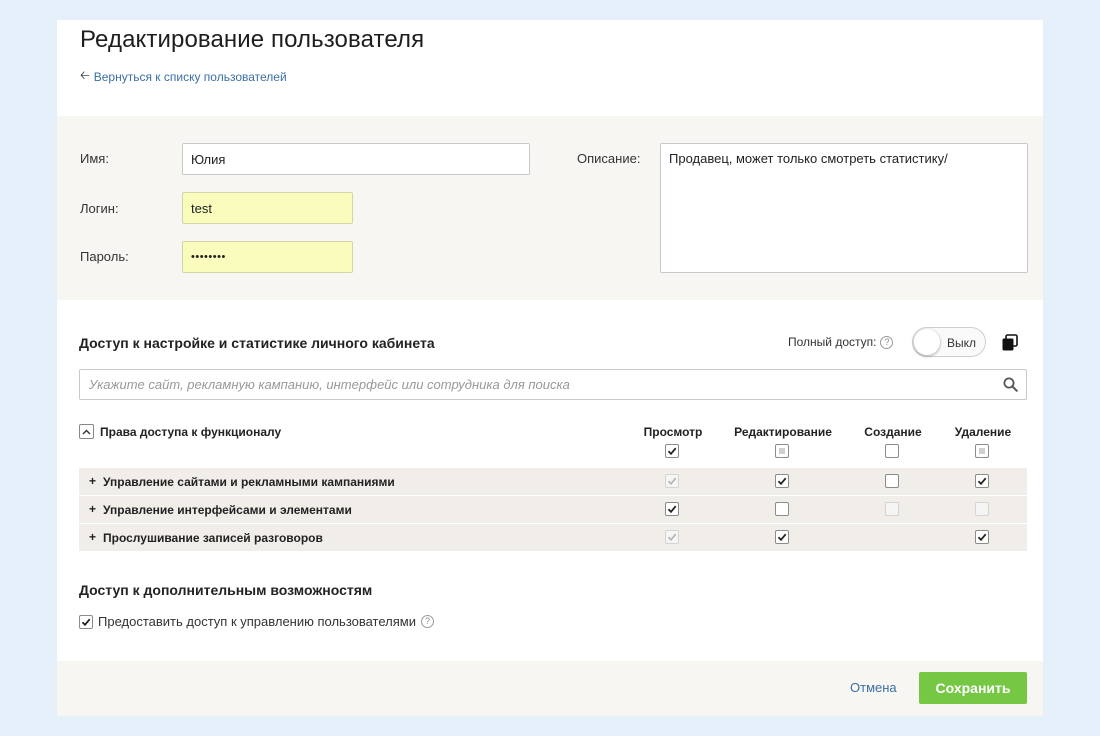 Image resolution: width=1100 pixels, height=736 pixels. What do you see at coordinates (982, 509) in the screenshot?
I see `row2-delete-checkbox` at bounding box center [982, 509].